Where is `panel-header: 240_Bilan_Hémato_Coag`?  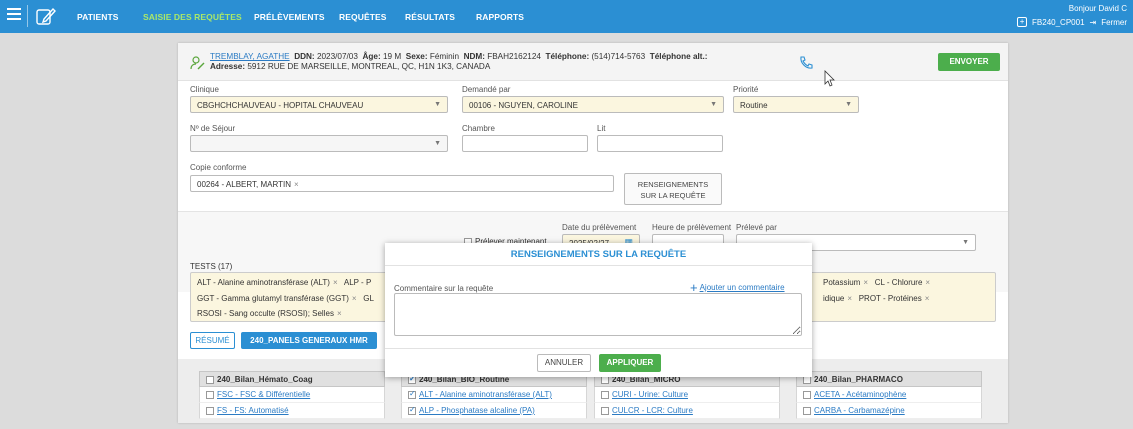 panel-header: 240_Bilan_Hémato_Coag is located at coordinates (292, 379).